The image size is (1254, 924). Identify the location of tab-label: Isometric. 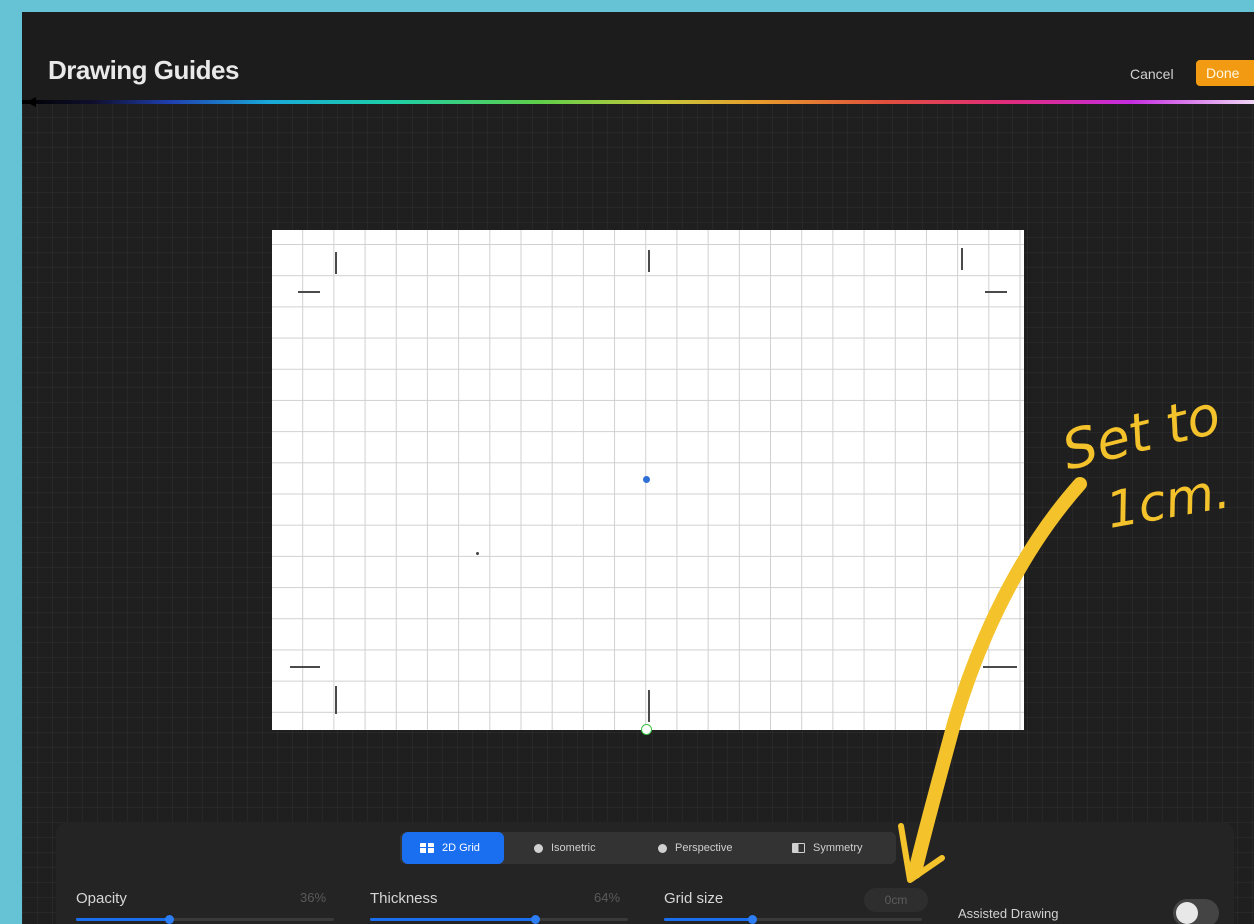
(573, 848).